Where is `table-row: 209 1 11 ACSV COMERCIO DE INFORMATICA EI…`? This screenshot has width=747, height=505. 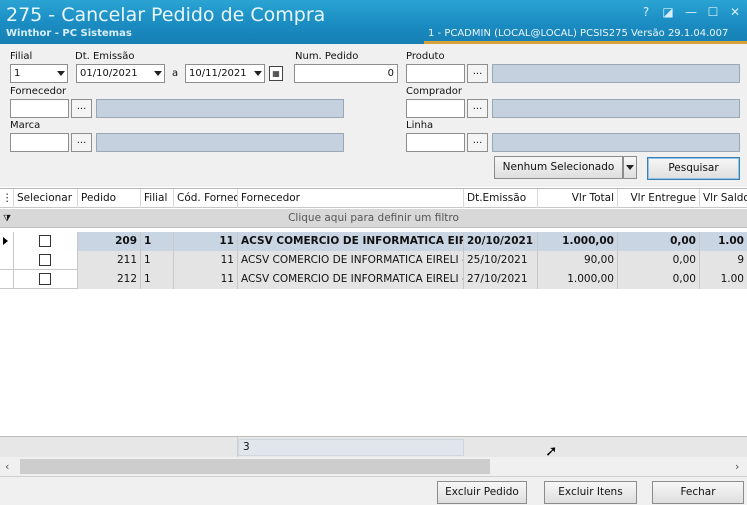 table-row: 209 1 11 ACSV COMERCIO DE INFORMATICA EI… is located at coordinates (373, 241).